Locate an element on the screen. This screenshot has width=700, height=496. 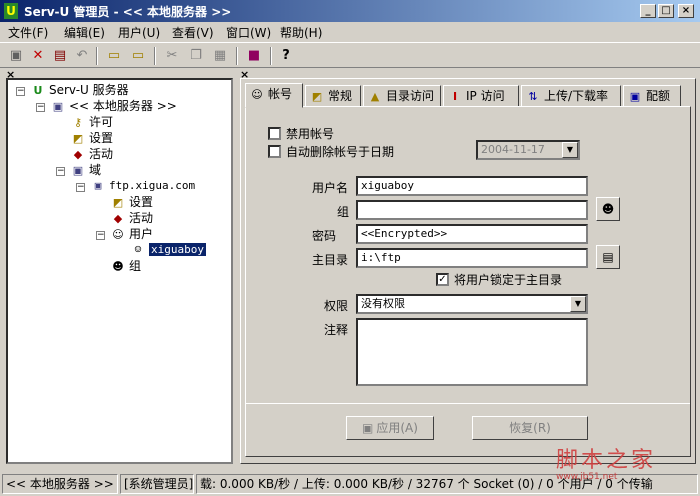
tree-item-settings: ◩ 设置 is located at coordinates (91, 138).